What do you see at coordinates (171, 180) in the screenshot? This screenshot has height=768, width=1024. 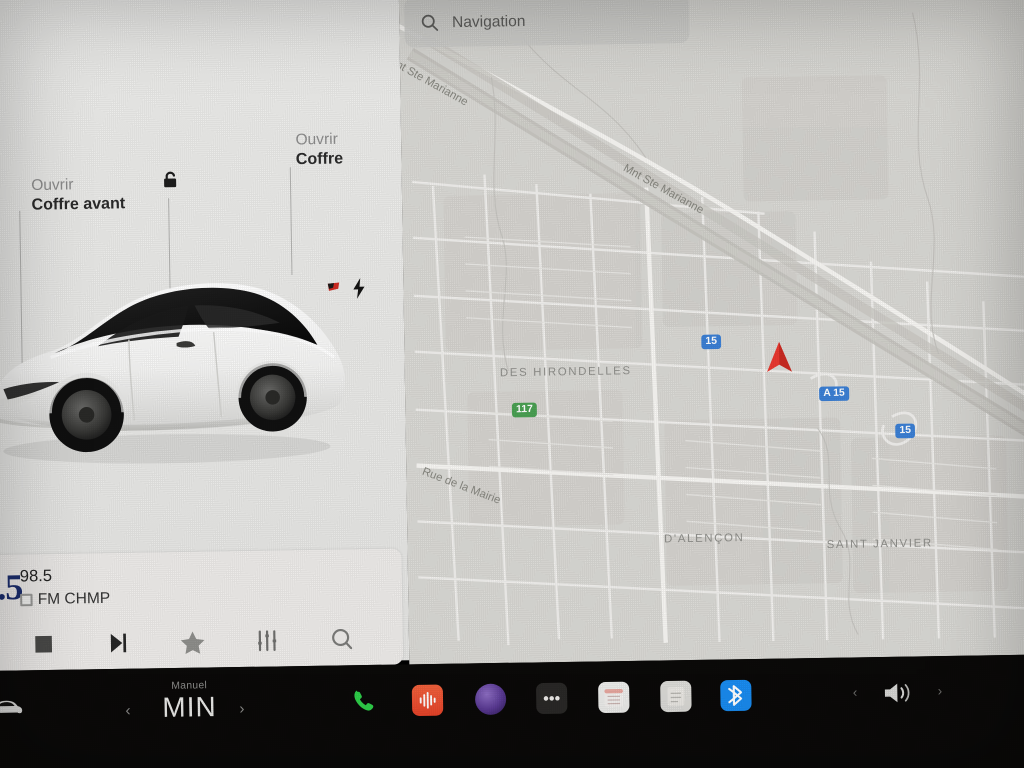 I see `unlock-icon` at bounding box center [171, 180].